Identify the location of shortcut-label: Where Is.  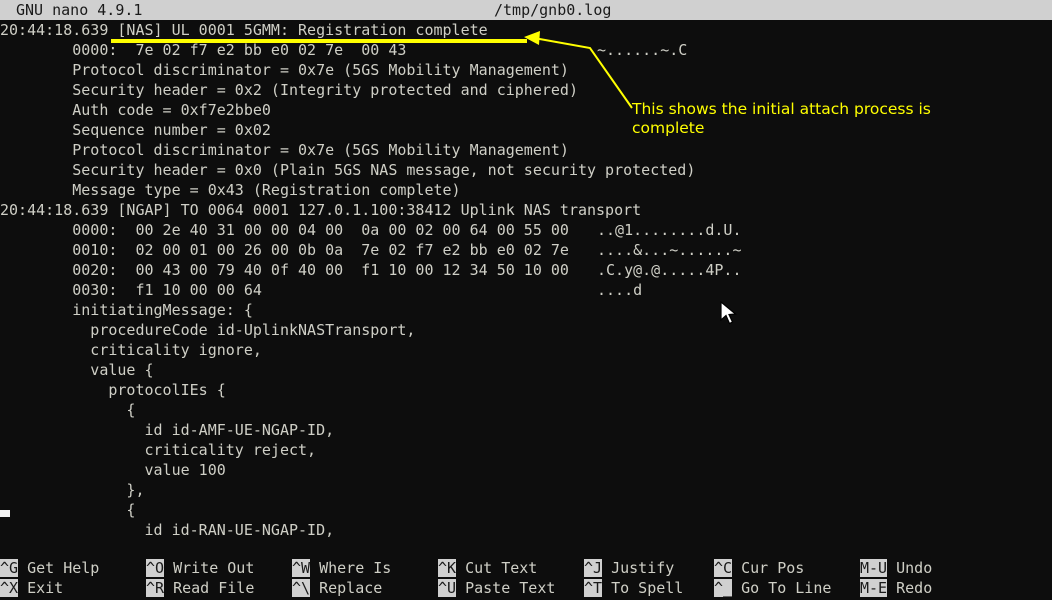
(351, 568).